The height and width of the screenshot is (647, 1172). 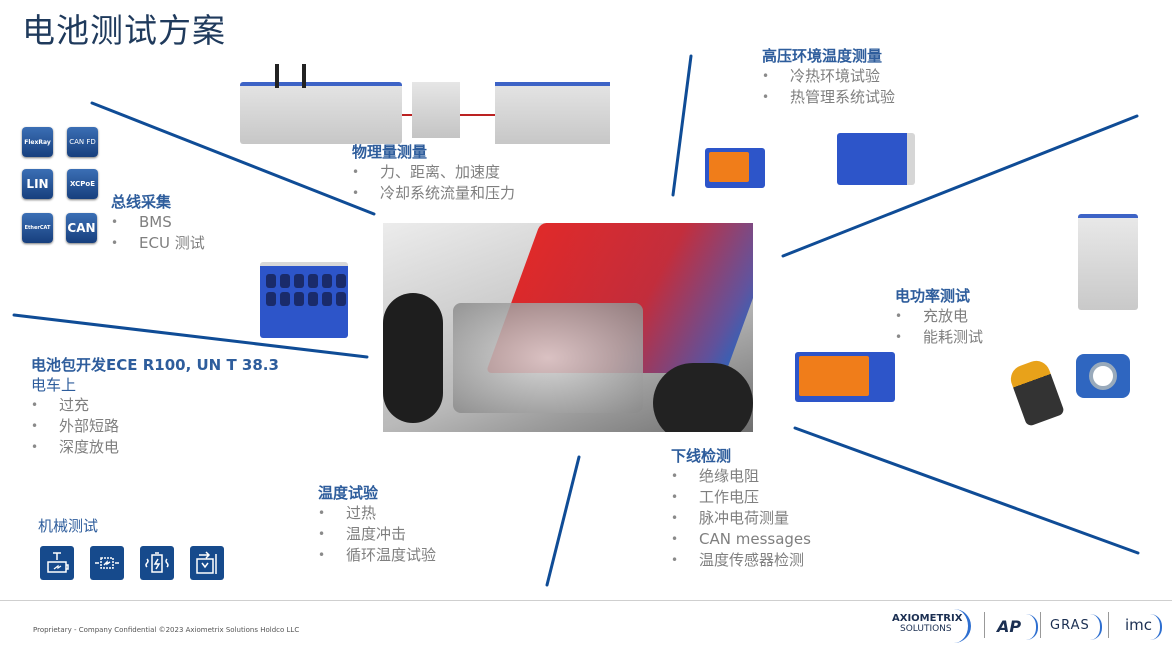 I want to click on section-physical: 物理量测量 力、距离、加速度冷却系统流量和压力, so click(x=433, y=173).